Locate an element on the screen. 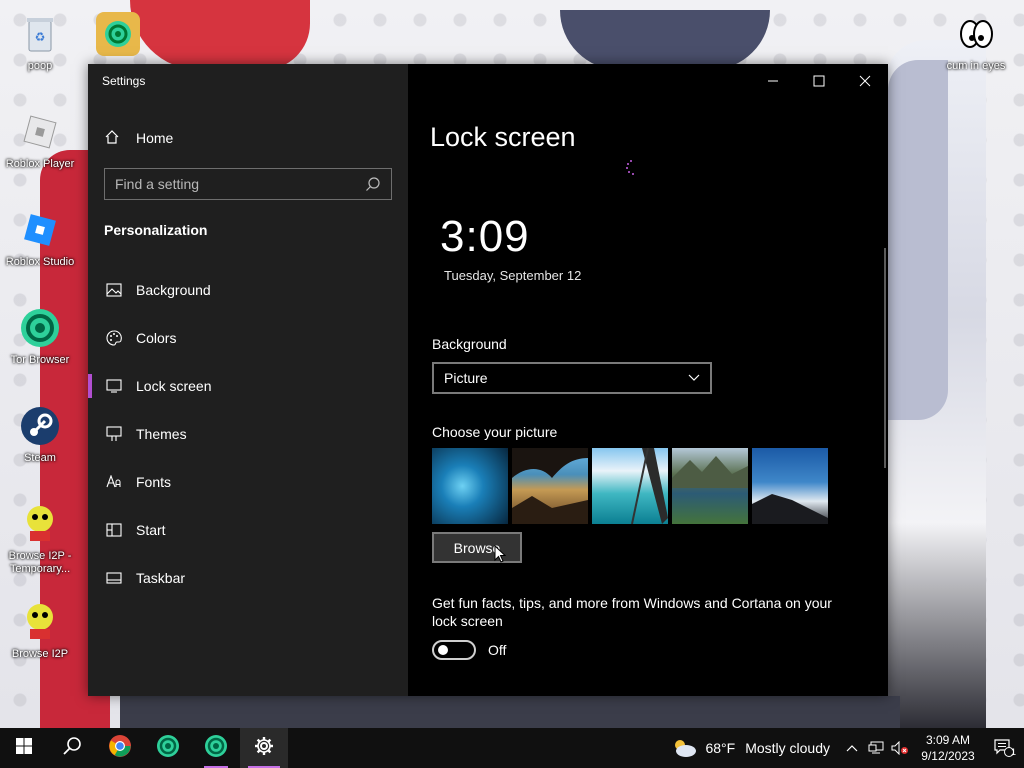 Image resolution: width=1024 pixels, height=768 pixels. lock-screen-icon is located at coordinates (114, 386).